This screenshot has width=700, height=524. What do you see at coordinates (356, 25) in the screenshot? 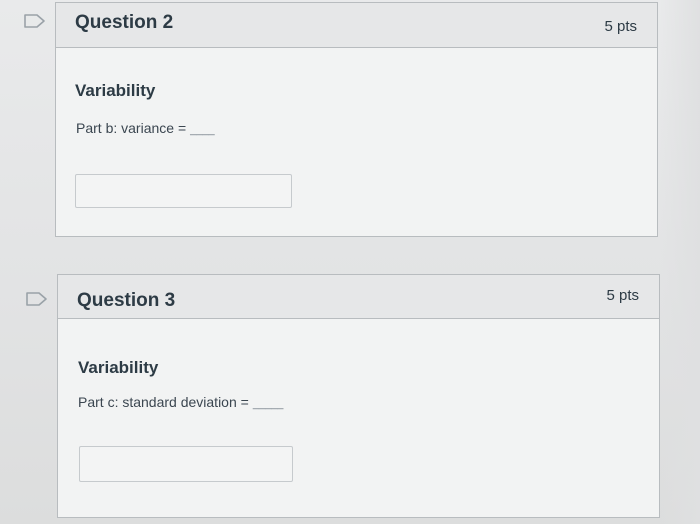
I see `question-header: Question 2 5 pts` at bounding box center [356, 25].